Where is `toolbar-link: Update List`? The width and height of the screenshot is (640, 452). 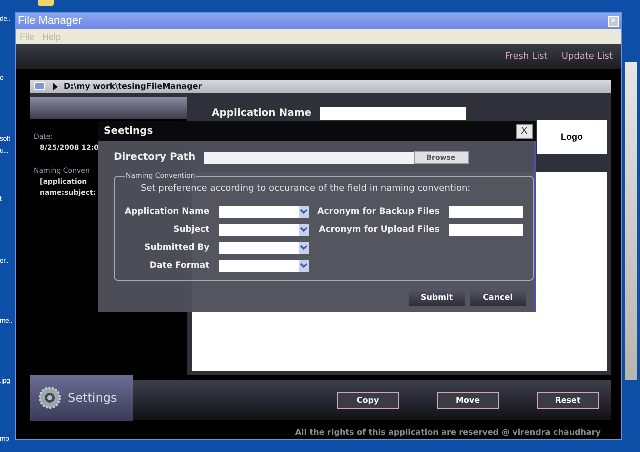
toolbar-link: Update List is located at coordinates (587, 57).